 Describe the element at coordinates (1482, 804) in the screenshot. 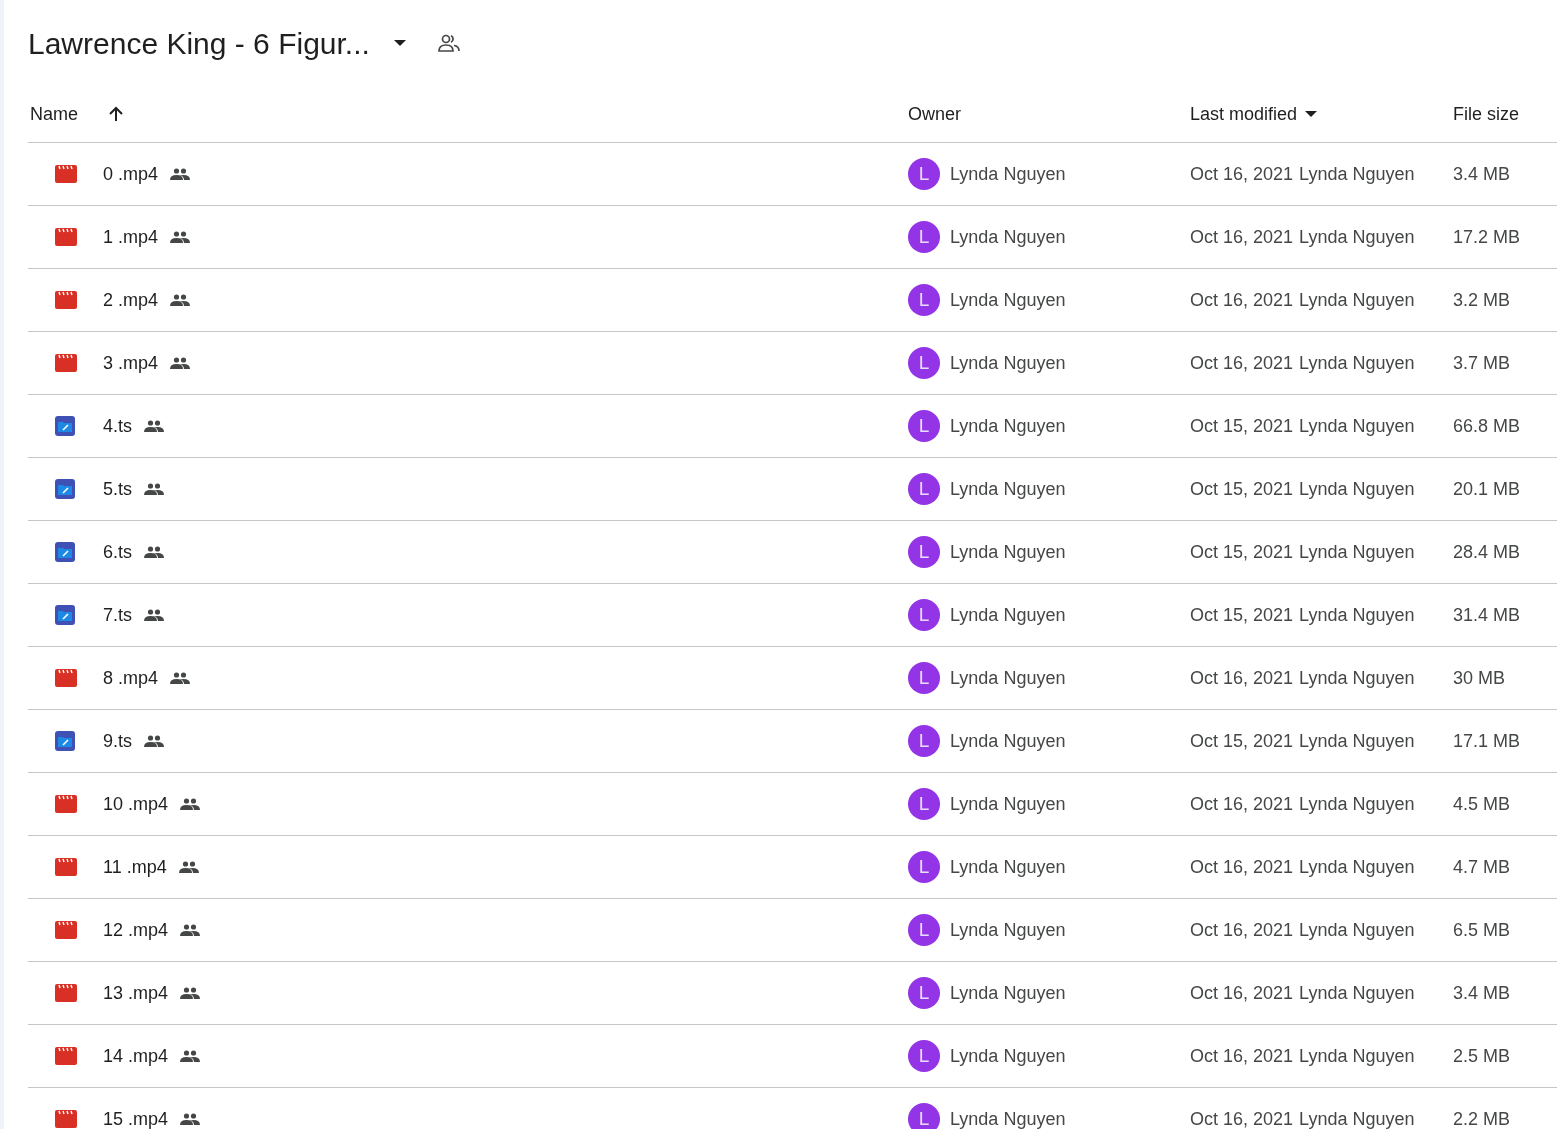

I see `file-size: 4.5 MB` at that location.